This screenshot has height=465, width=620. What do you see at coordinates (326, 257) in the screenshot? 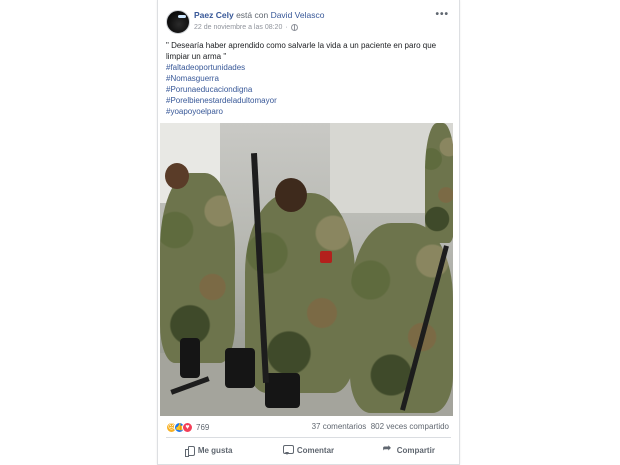
I see `soldier-patch` at bounding box center [326, 257].